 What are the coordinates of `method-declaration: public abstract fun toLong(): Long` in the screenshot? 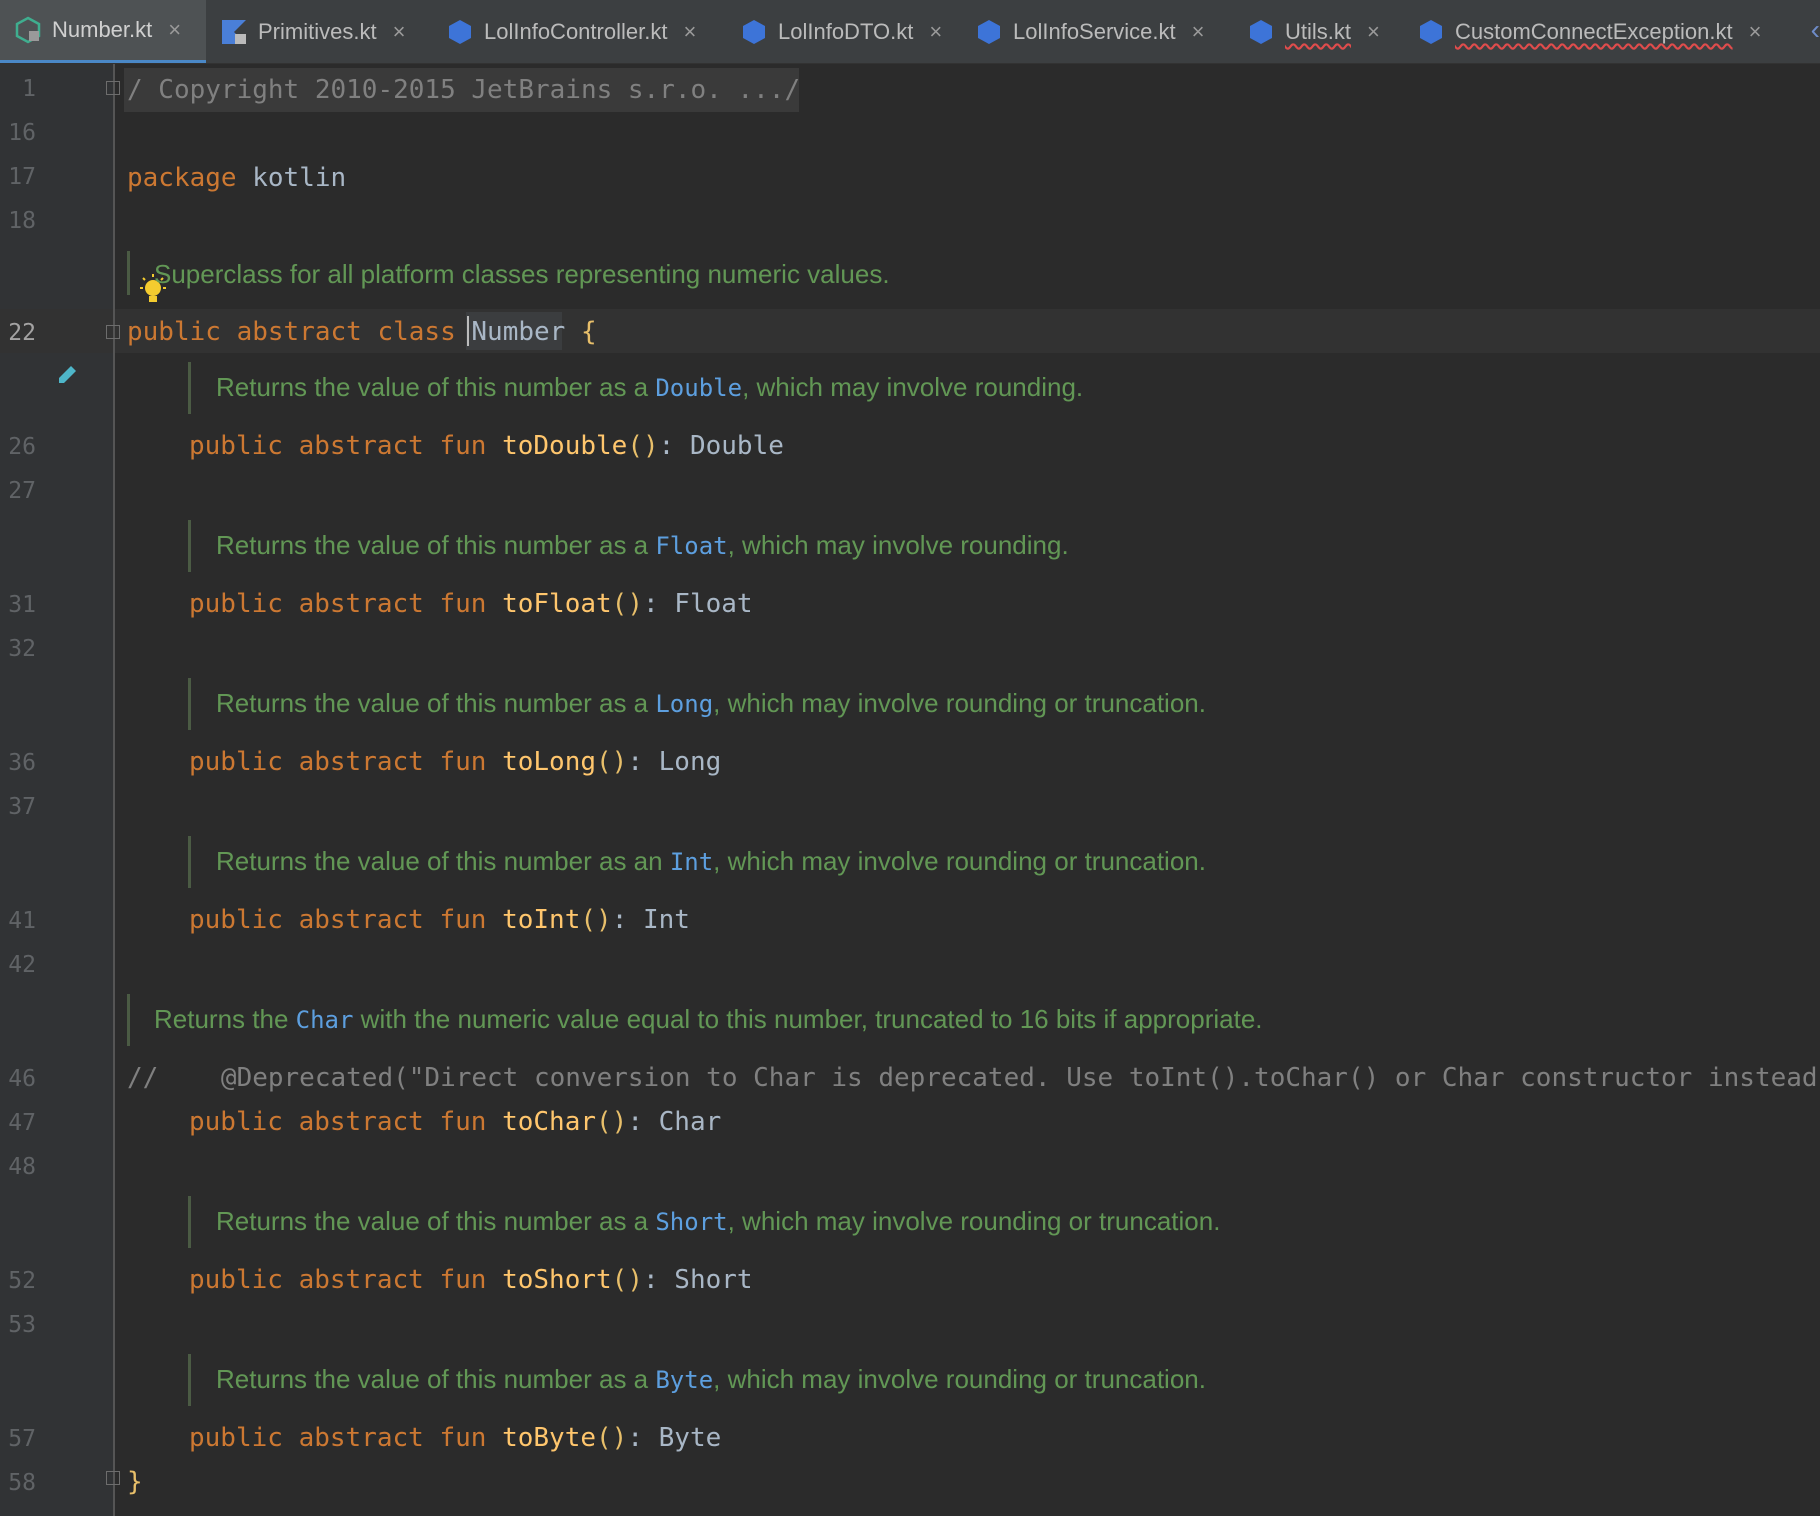 It's located at (455, 762).